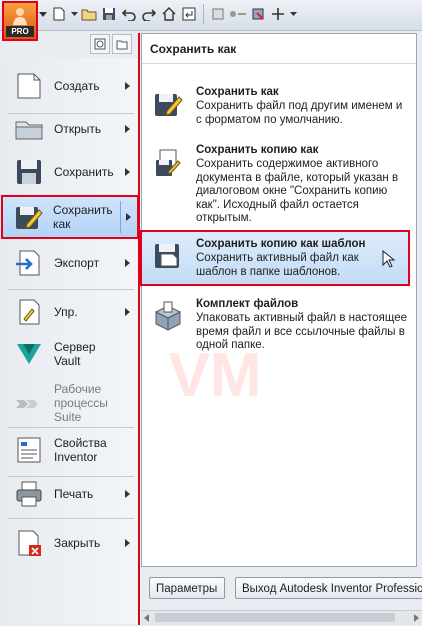 This screenshot has width=422, height=626. I want to click on application-menu-button: PRO, so click(20, 21).